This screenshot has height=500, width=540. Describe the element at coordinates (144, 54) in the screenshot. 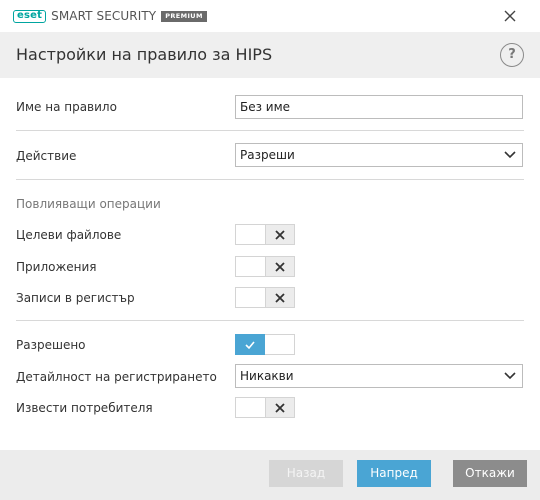

I see `page-title: Настройки на правило за HIPS` at that location.